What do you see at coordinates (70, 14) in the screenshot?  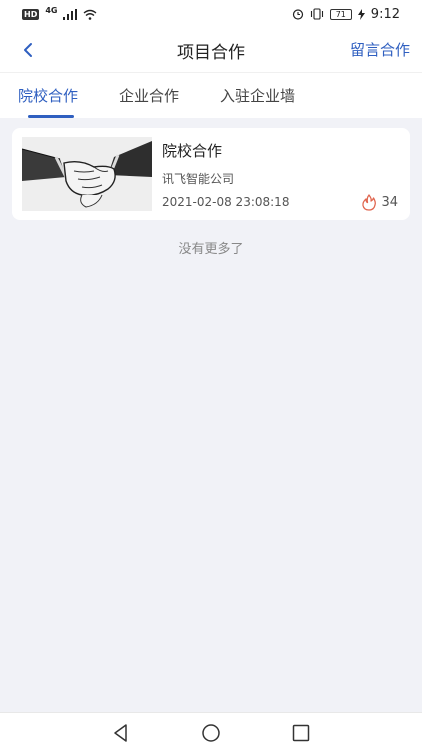 I see `signal-icon` at bounding box center [70, 14].